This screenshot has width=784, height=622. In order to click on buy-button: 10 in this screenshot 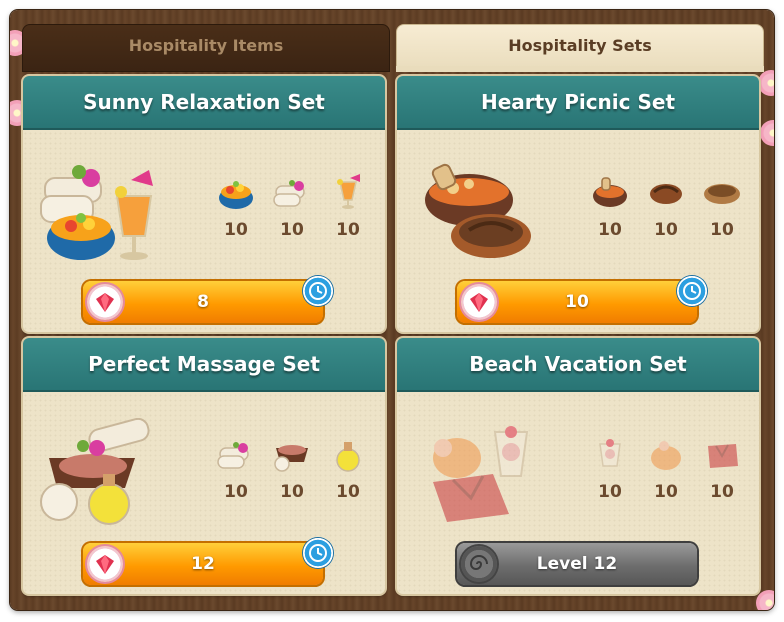, I will do `click(577, 302)`.